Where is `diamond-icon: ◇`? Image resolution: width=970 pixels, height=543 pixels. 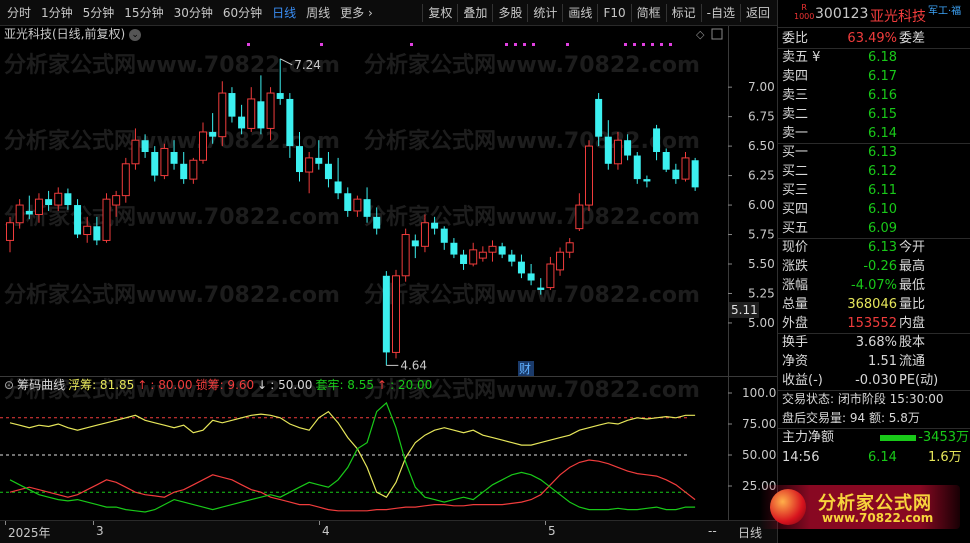 diamond-icon: ◇ is located at coordinates (700, 34).